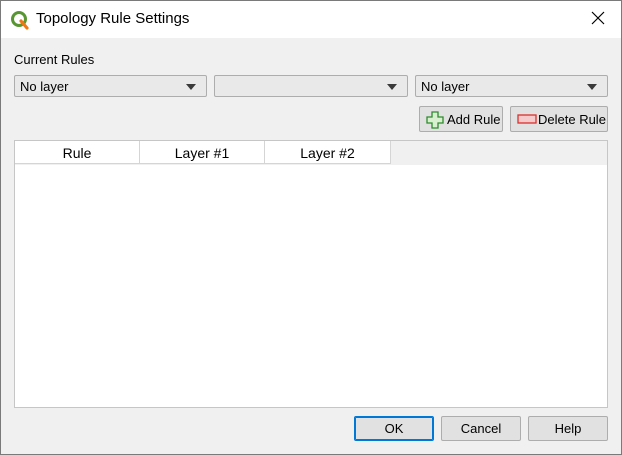 The image size is (622, 455). Describe the element at coordinates (474, 119) in the screenshot. I see `add-rule-label: Add Rule` at that location.